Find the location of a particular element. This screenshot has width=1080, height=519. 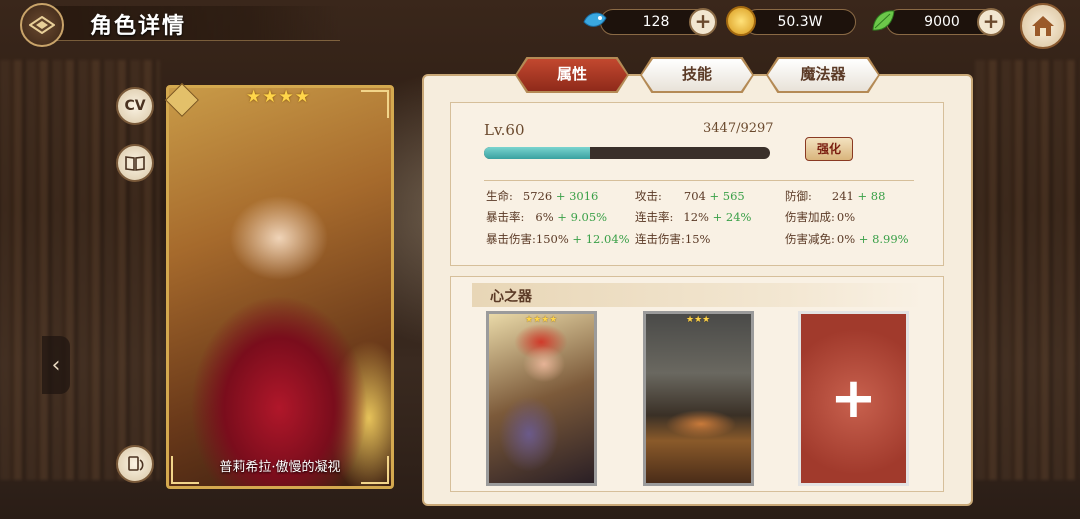

add-gems-button: + is located at coordinates (703, 22).